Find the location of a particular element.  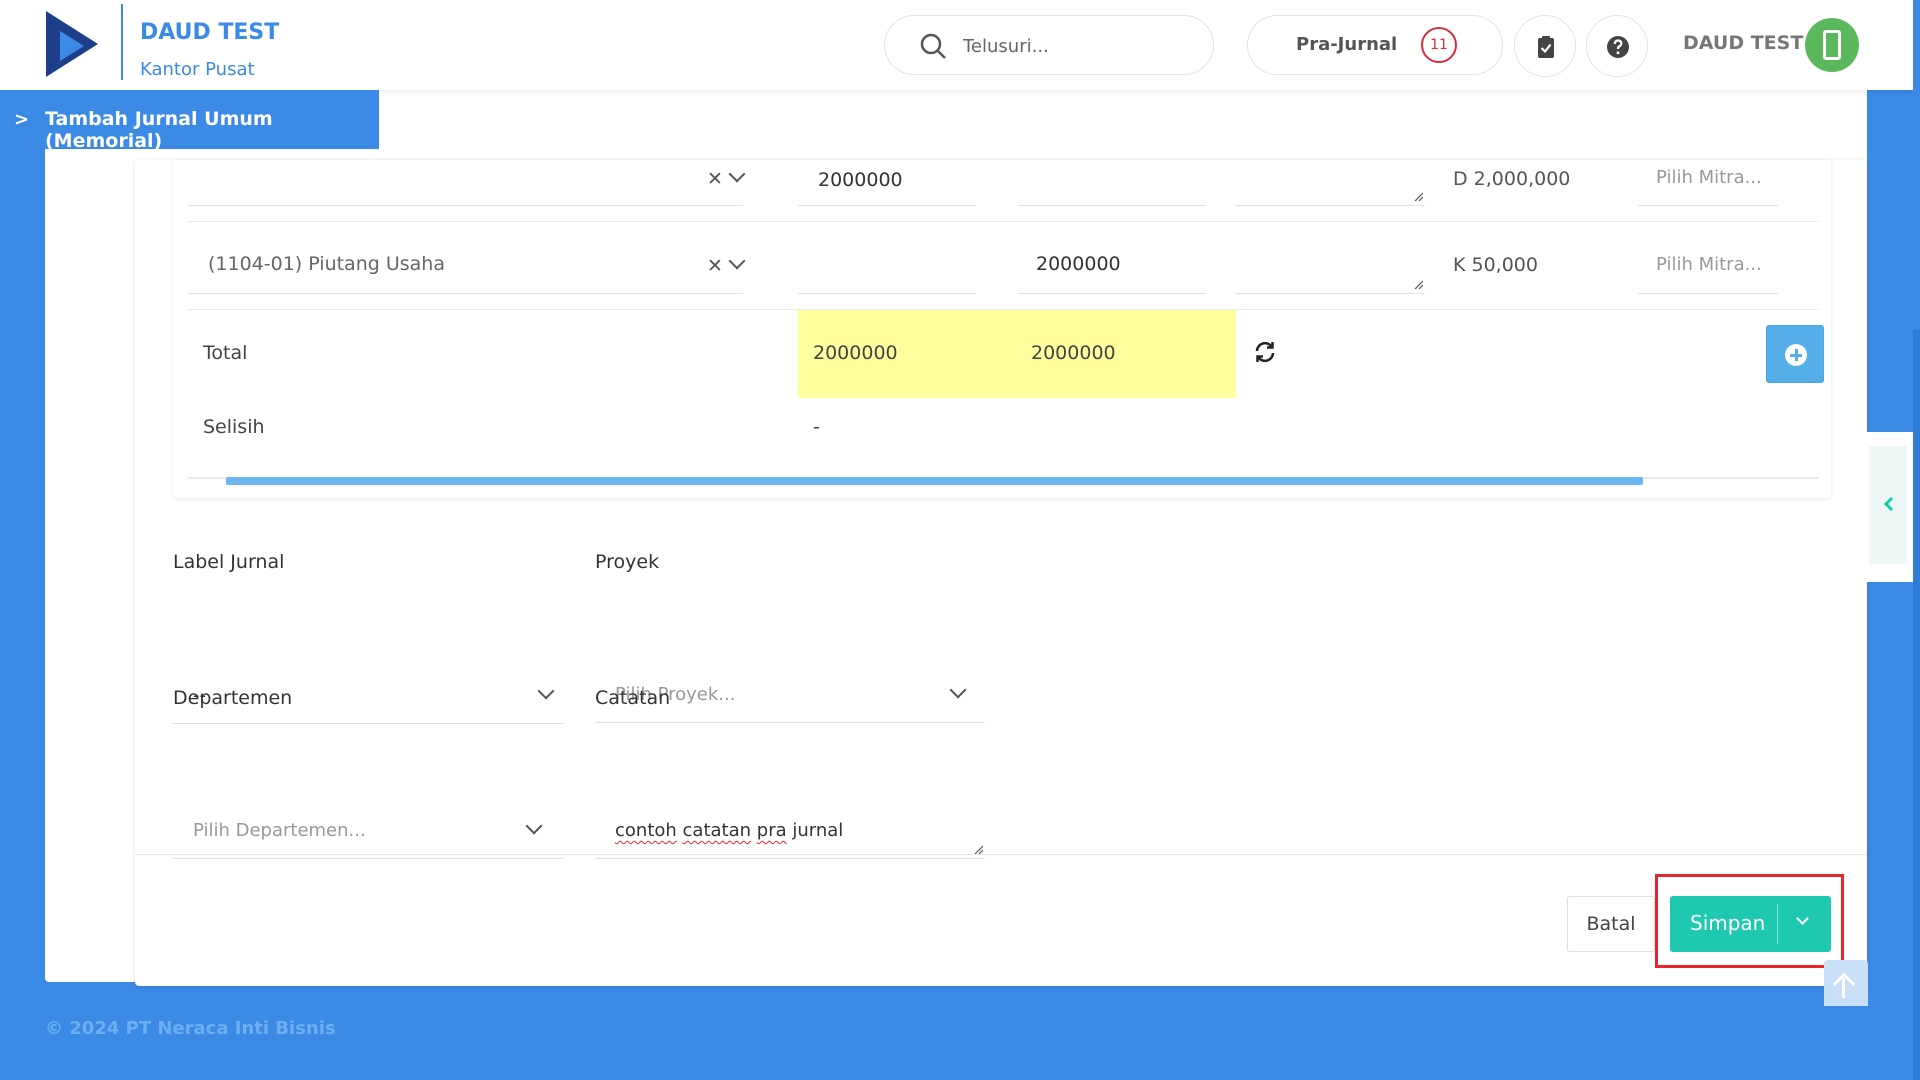

catatan-value: contoh catatan pra jurnal is located at coordinates (729, 830).